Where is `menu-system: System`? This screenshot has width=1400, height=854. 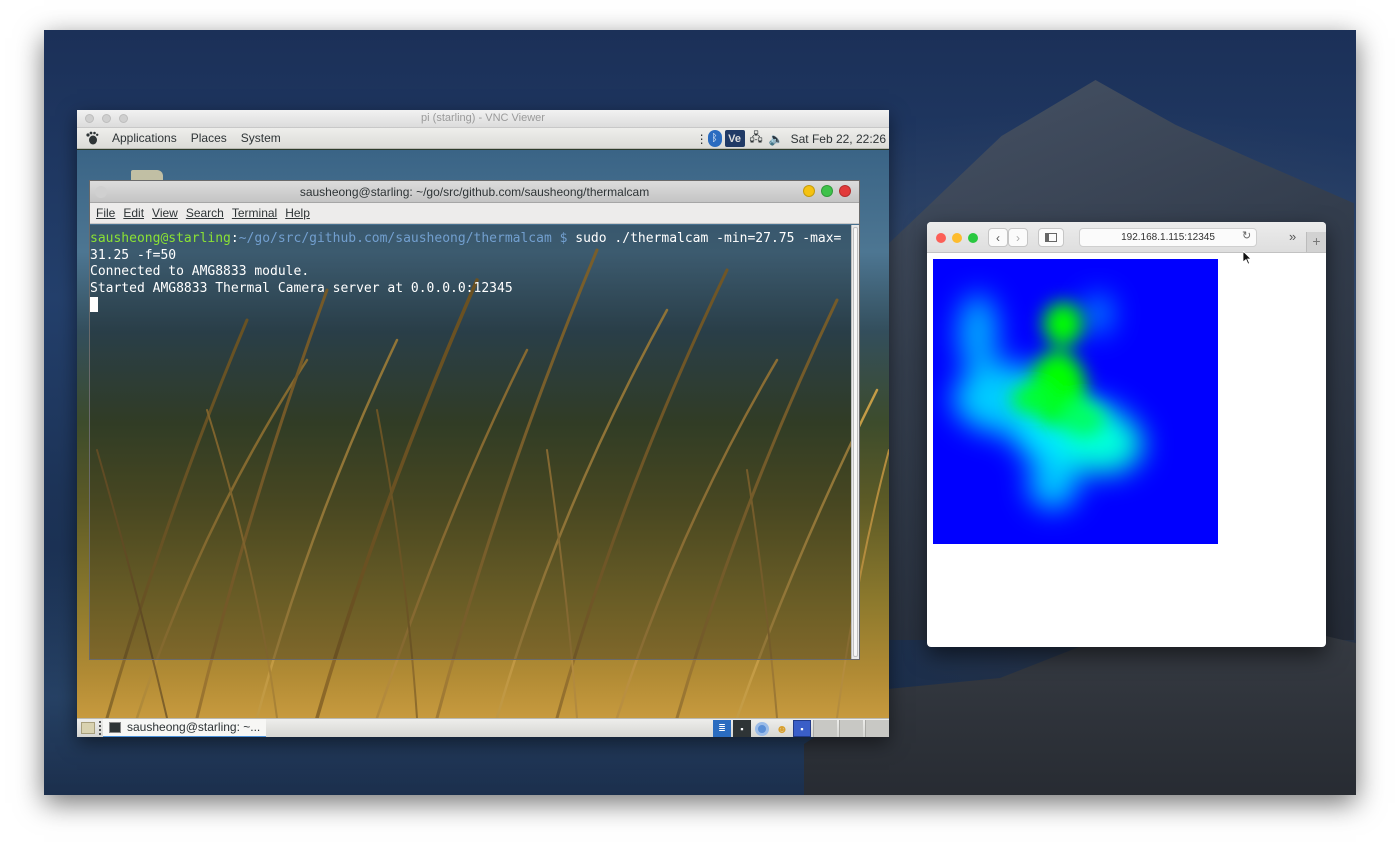 menu-system: System is located at coordinates (261, 138).